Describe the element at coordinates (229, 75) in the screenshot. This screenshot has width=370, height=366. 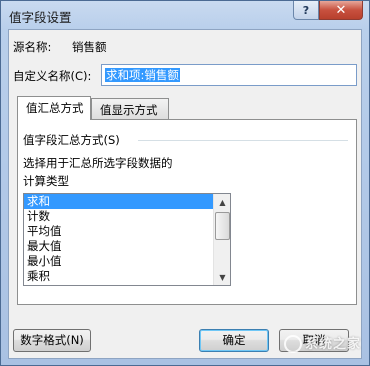
I see `custom-name-input: 求和项:销售额` at that location.